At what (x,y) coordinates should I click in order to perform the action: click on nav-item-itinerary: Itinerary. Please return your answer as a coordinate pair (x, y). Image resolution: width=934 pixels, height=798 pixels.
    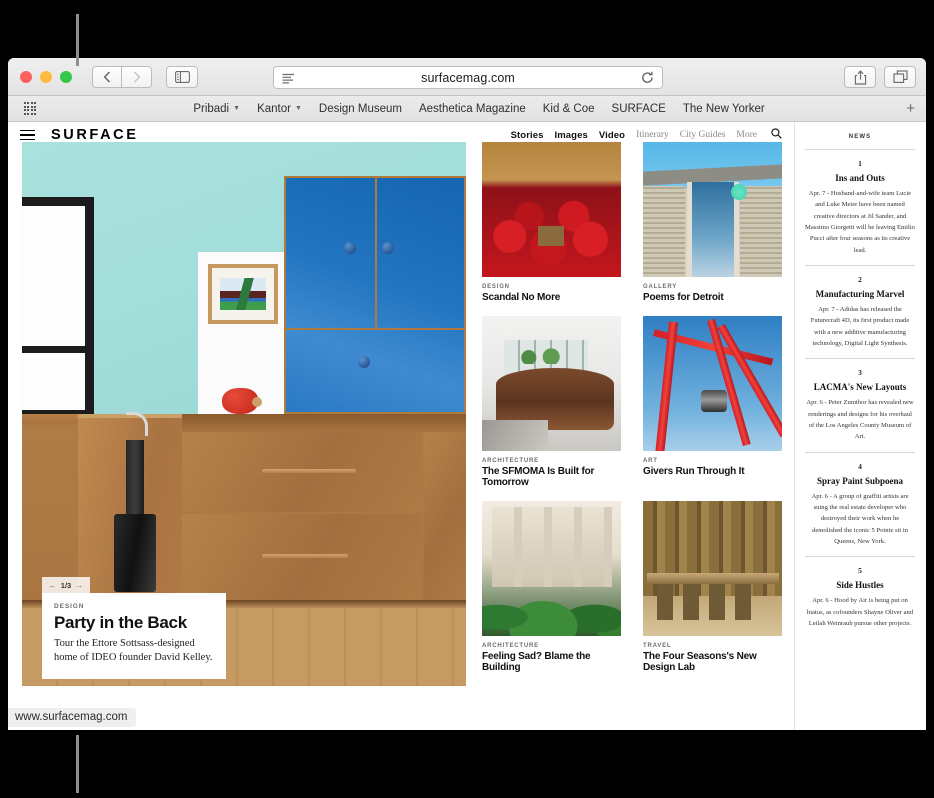
    Looking at the image, I should click on (652, 135).